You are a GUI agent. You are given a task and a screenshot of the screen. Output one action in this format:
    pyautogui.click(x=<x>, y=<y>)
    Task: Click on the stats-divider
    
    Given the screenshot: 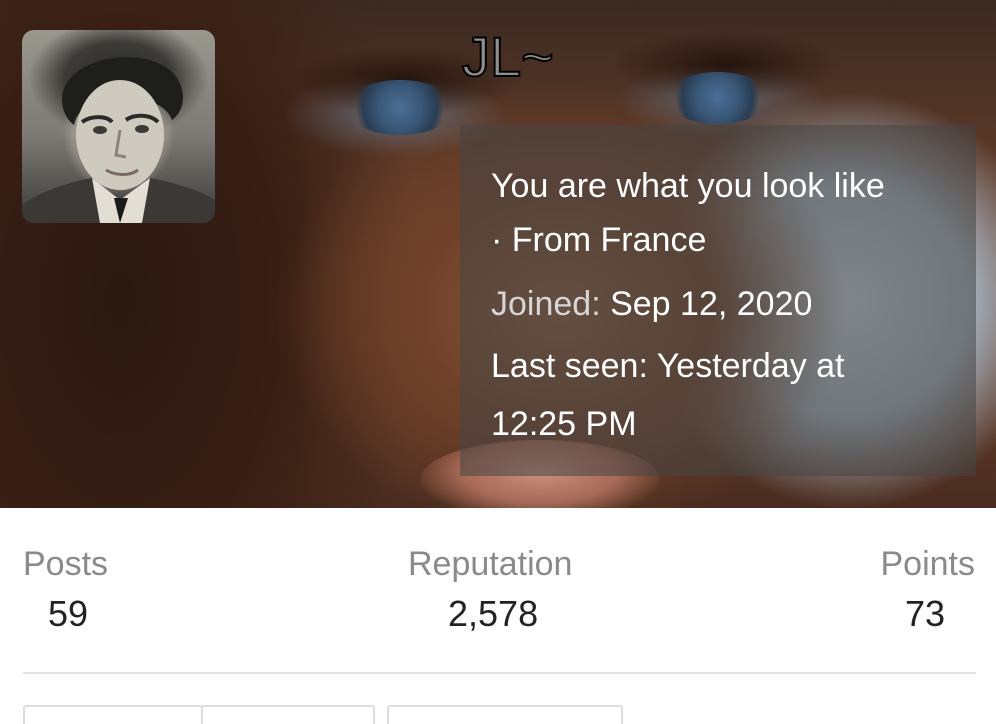 What is the action you would take?
    pyautogui.click(x=499, y=673)
    